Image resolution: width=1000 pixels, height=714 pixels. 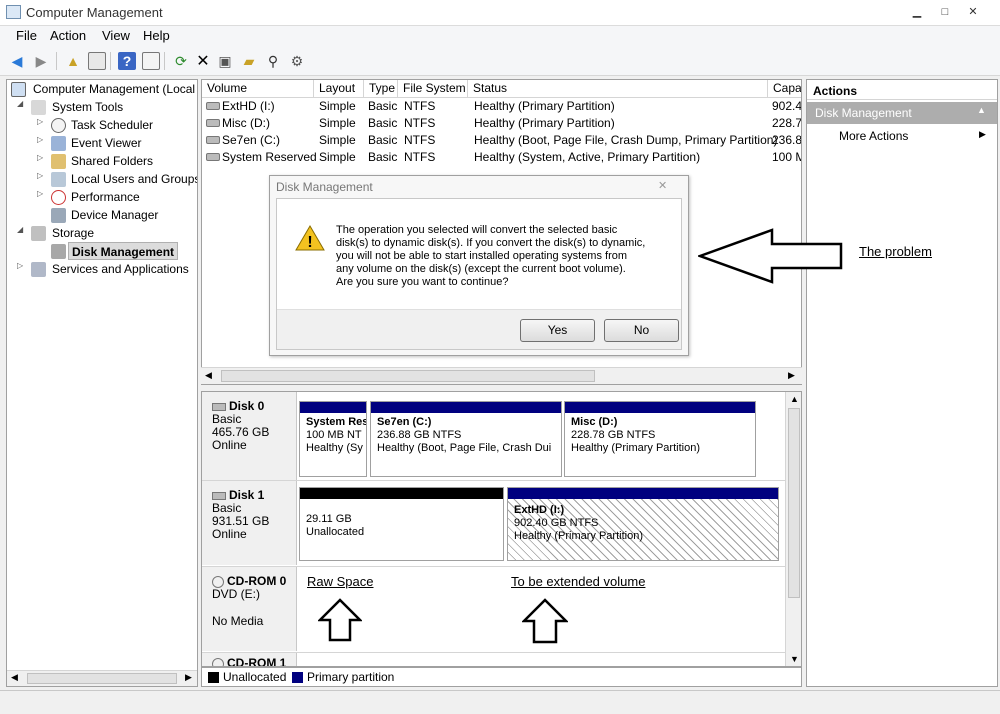 I want to click on actions-section-disk-management: Disk Management ▲, so click(x=902, y=113).